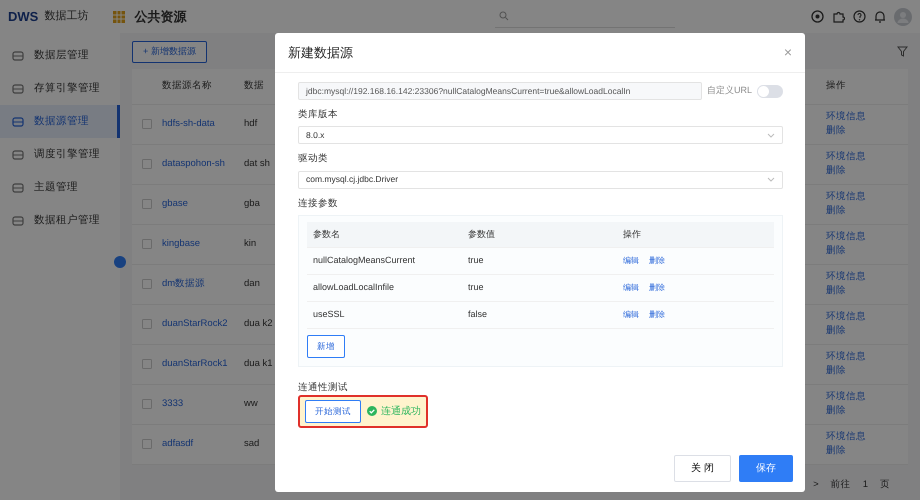  What do you see at coordinates (880, 16) in the screenshot?
I see `bell-icon` at bounding box center [880, 16].